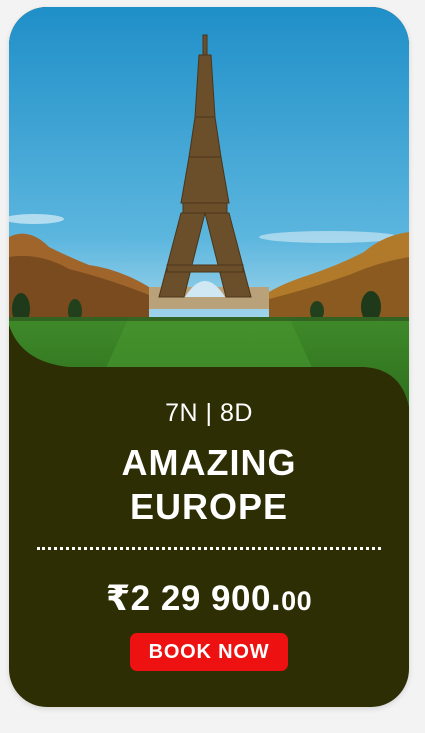 This screenshot has width=425, height=733. What do you see at coordinates (209, 506) in the screenshot?
I see `title-line-2: EUROPE` at bounding box center [209, 506].